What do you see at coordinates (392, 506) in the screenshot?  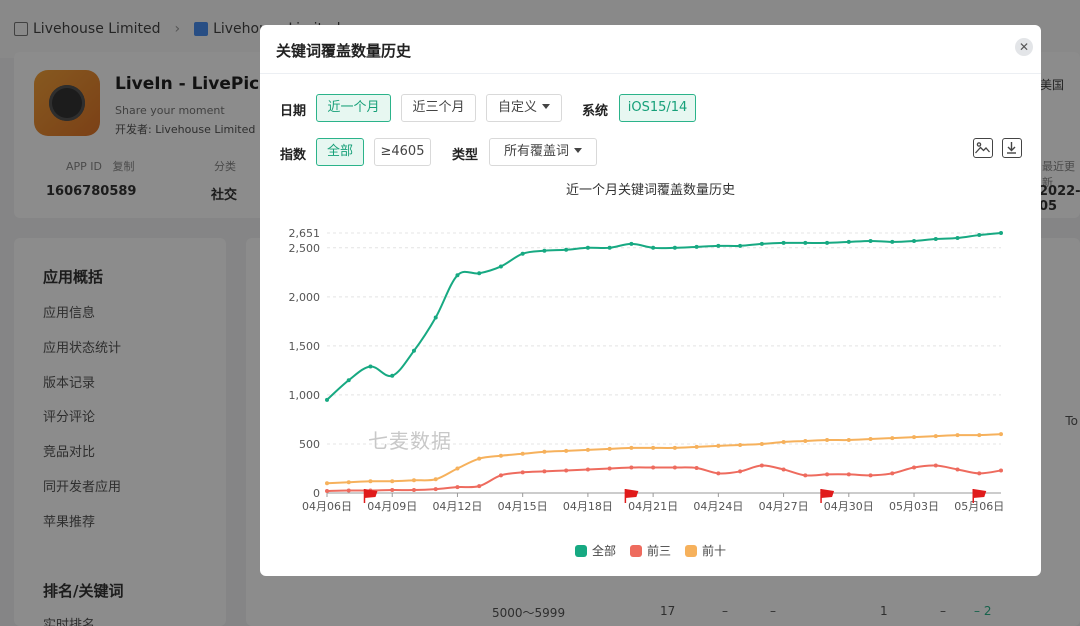 I see `x-tick-label: 04月09日` at bounding box center [392, 506].